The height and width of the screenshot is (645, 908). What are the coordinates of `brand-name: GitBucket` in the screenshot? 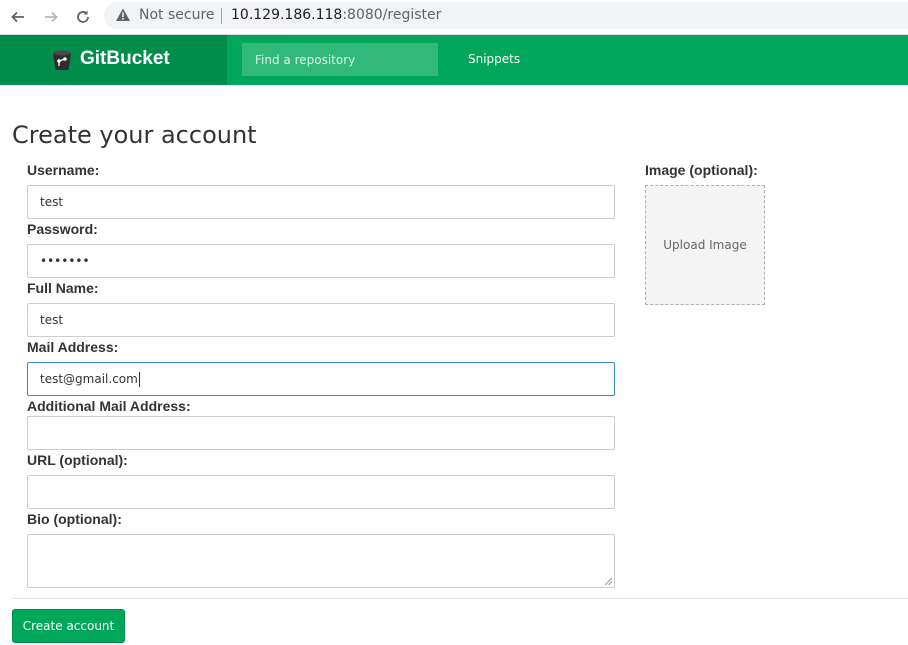 It's located at (125, 59).